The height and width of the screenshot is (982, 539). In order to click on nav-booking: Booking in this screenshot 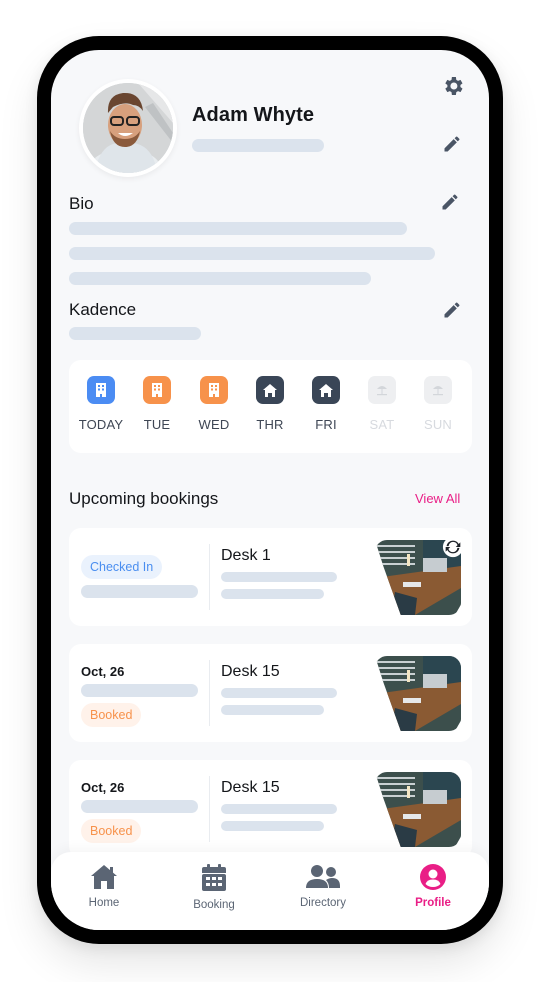, I will do `click(214, 887)`.